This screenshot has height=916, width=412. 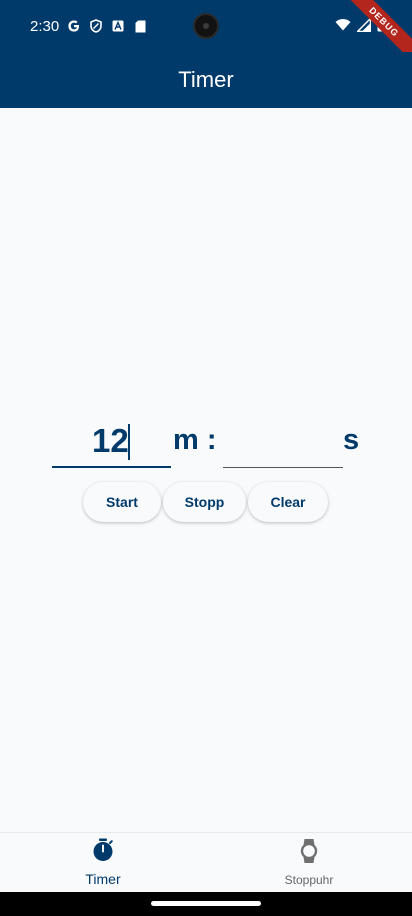 What do you see at coordinates (122, 502) in the screenshot?
I see `start-button: Start` at bounding box center [122, 502].